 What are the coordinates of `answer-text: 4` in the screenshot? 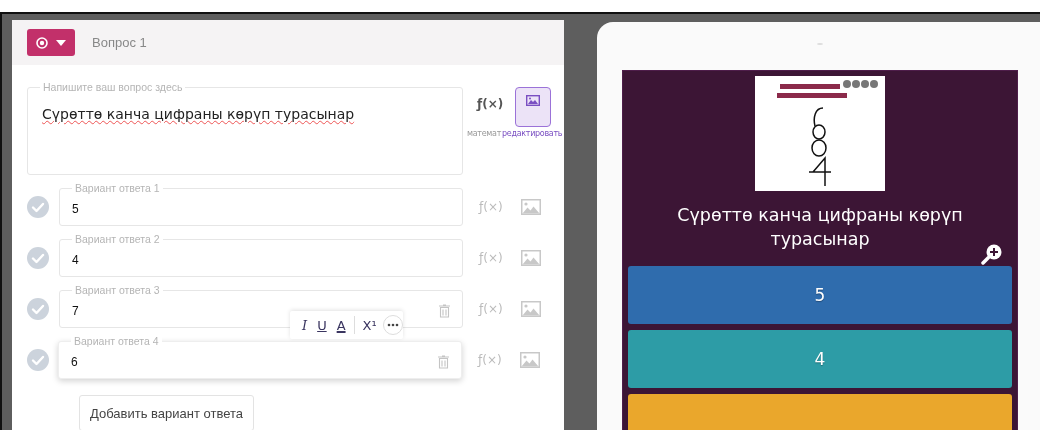 It's located at (75, 259).